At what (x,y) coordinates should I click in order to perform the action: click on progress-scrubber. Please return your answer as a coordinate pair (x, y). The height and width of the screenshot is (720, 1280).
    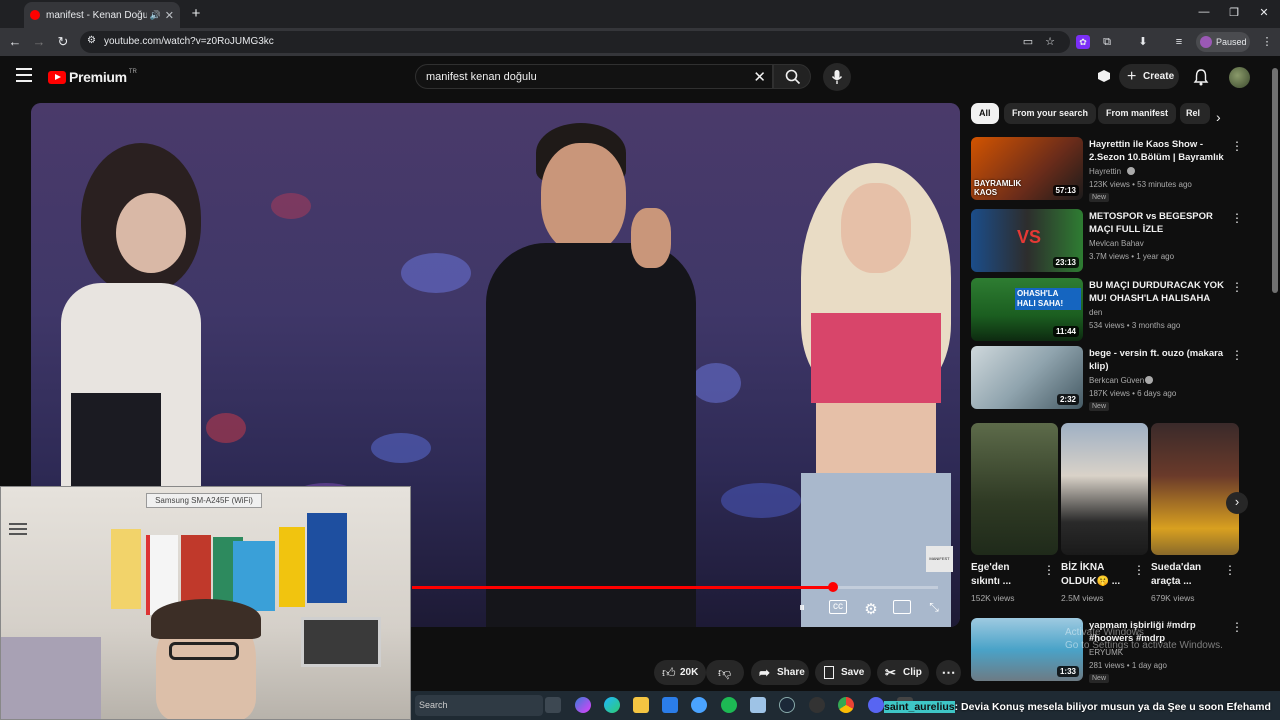
    Looking at the image, I should click on (832, 587).